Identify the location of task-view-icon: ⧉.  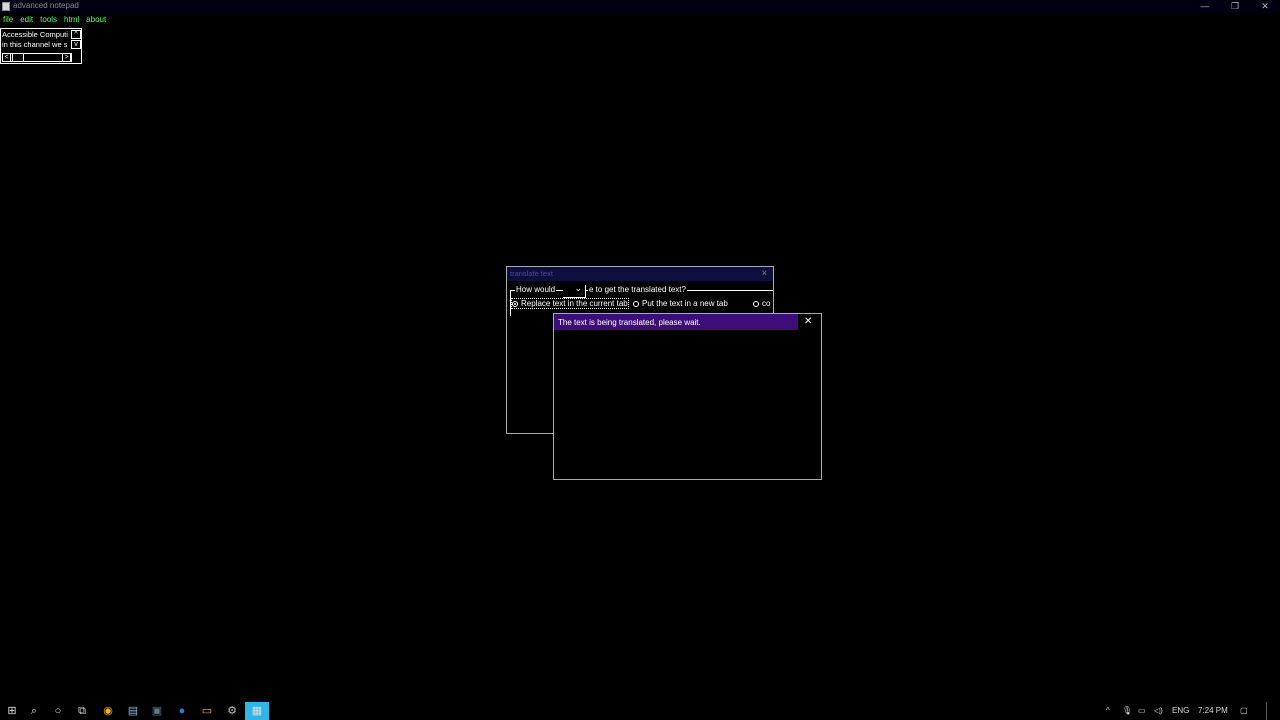
(82, 711).